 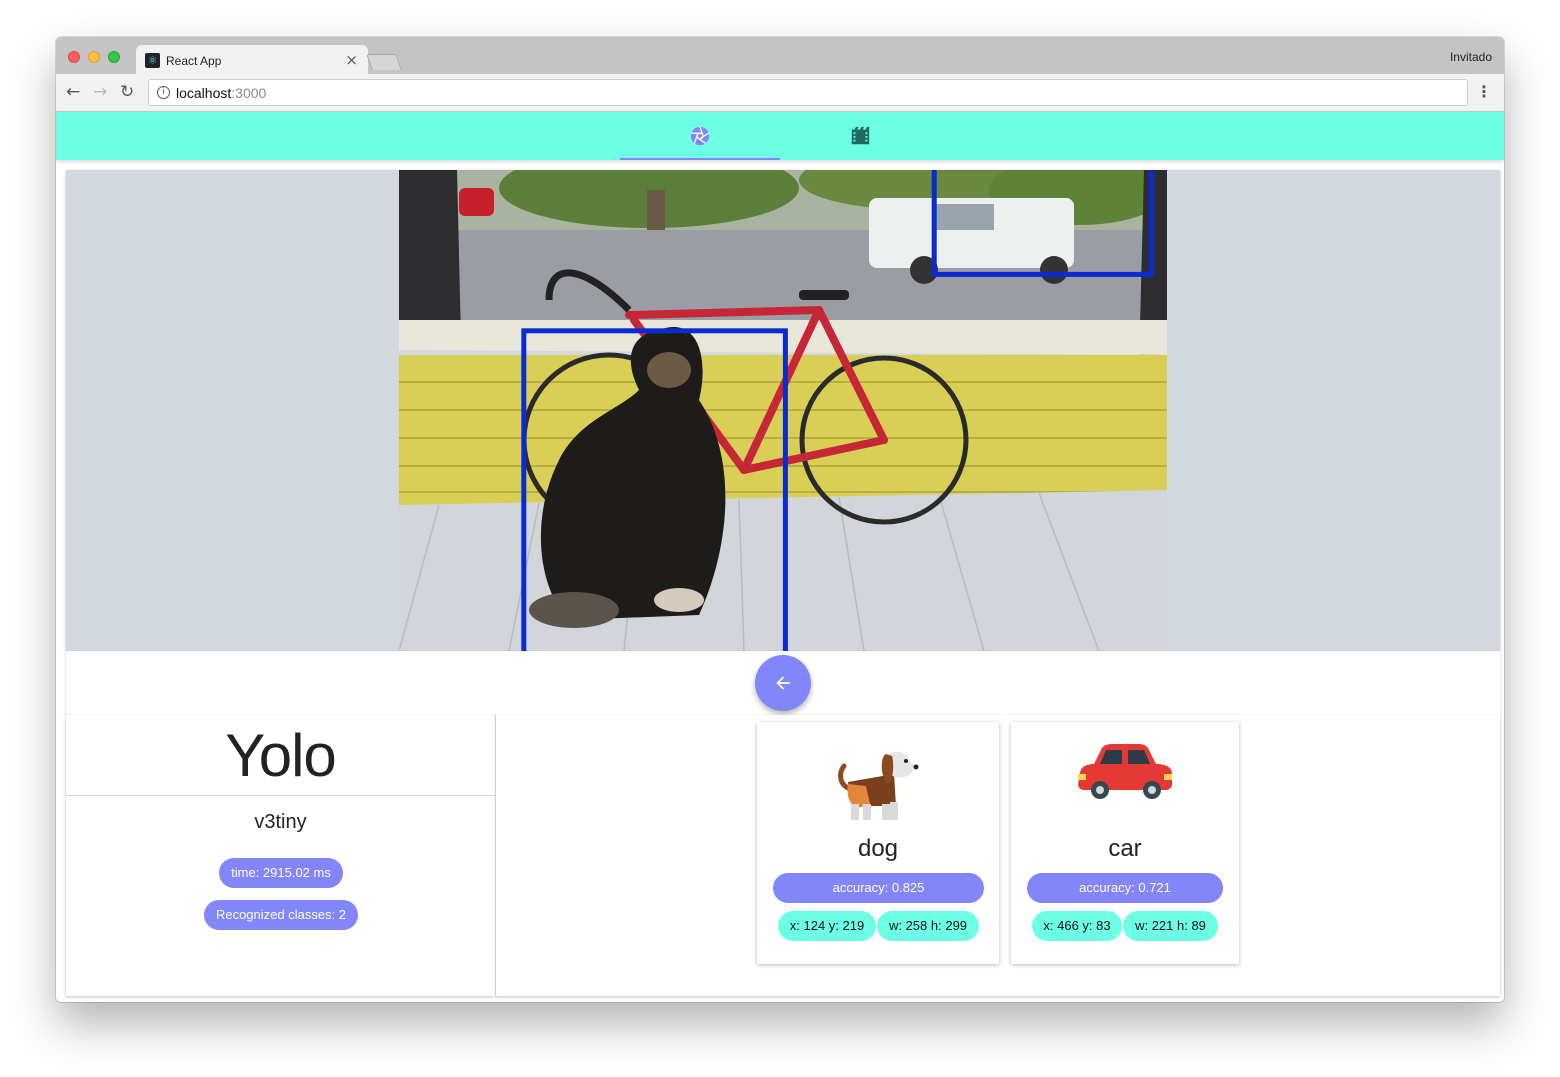 I want to click on reload-icon: ↻, so click(x=127, y=92).